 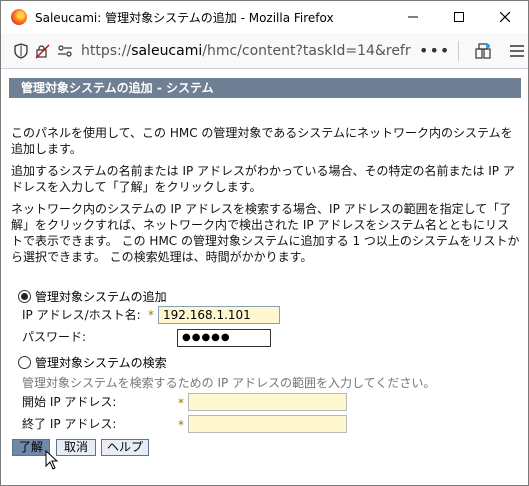 What do you see at coordinates (267, 424) in the screenshot?
I see `end-ip-input` at bounding box center [267, 424].